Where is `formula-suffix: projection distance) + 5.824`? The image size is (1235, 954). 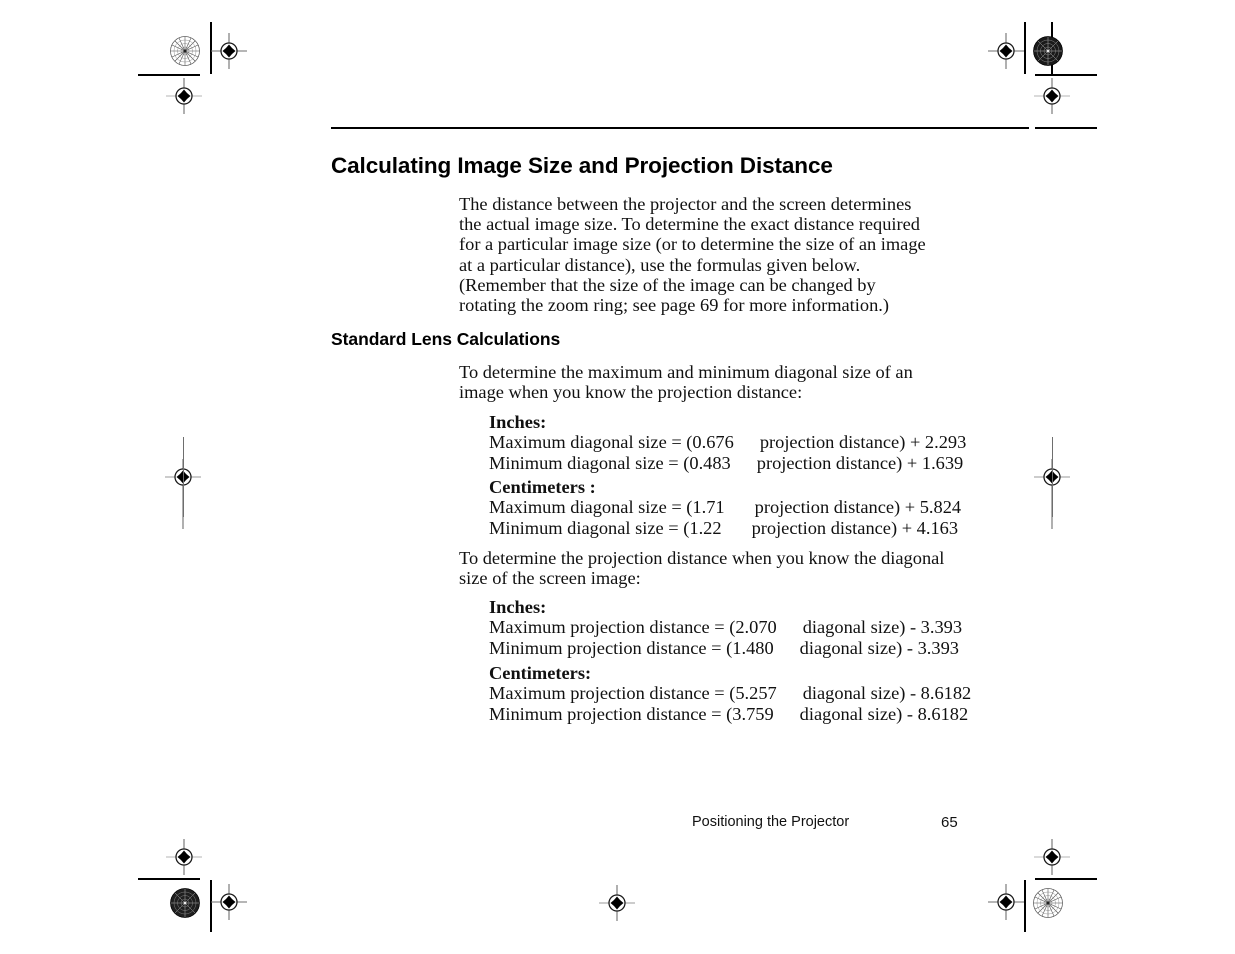 formula-suffix: projection distance) + 5.824 is located at coordinates (858, 507).